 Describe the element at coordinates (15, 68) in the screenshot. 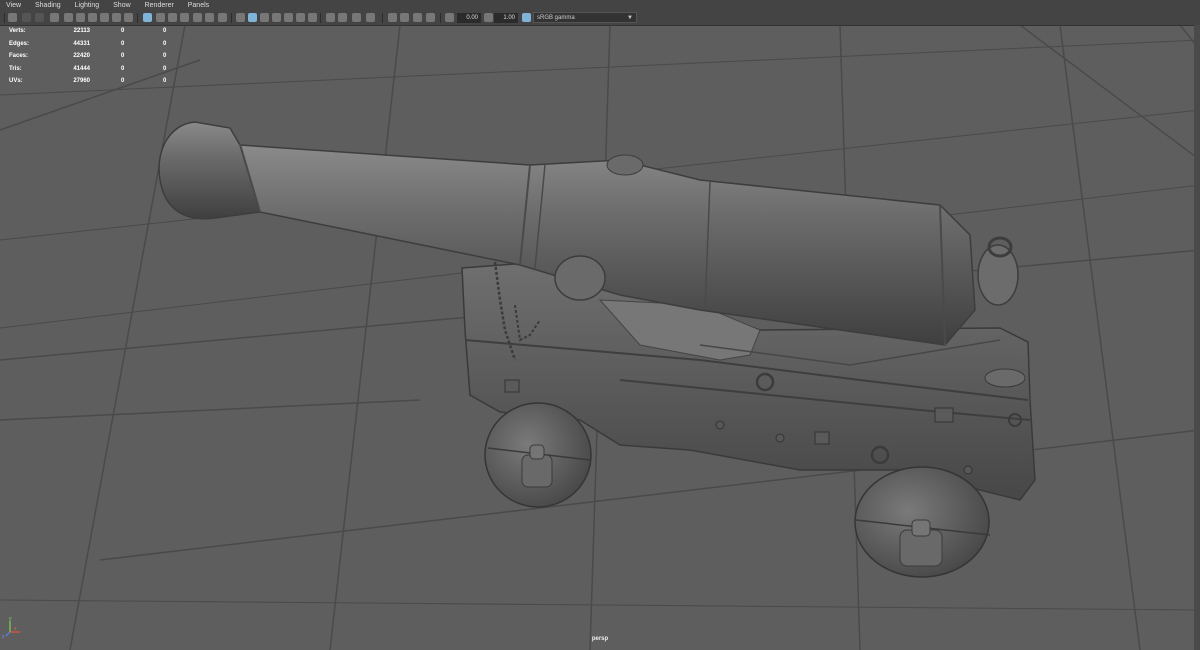

I see `hud-label: Tris:` at that location.